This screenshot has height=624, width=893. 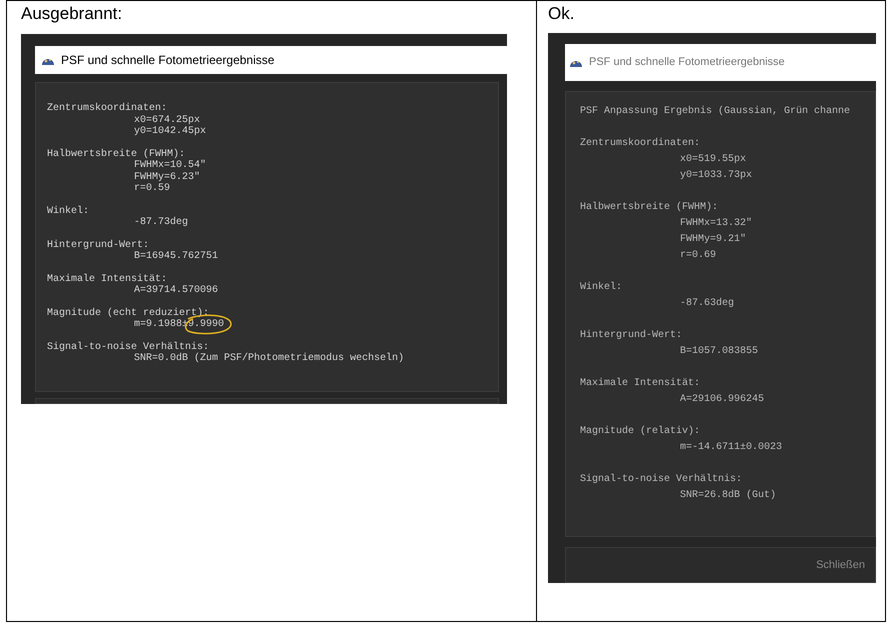 I want to click on result-value: r=0.59, so click(x=152, y=188).